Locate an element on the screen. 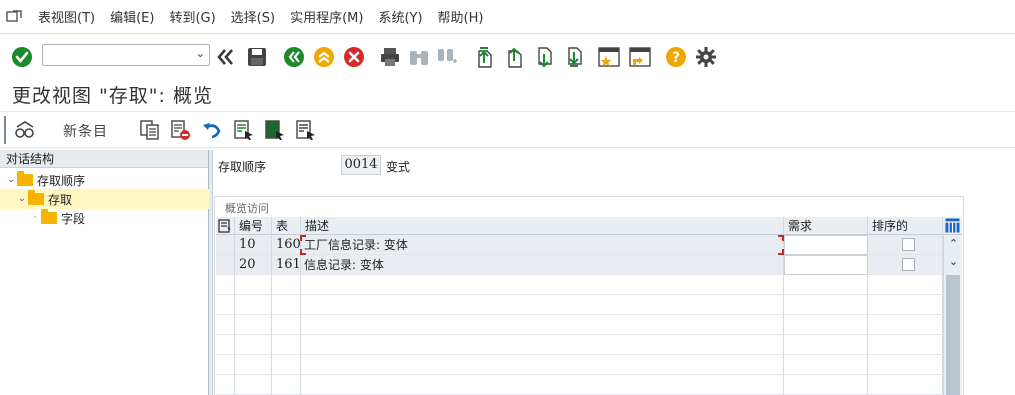  settings-icon is located at coordinates (706, 57).